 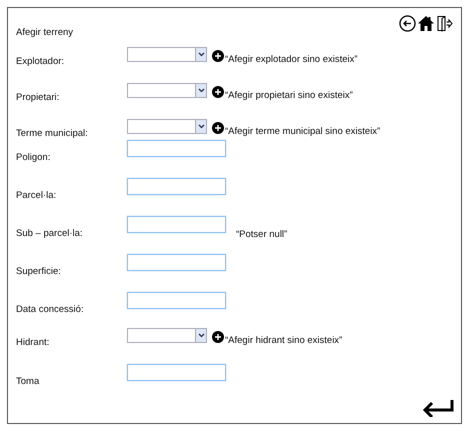 I want to click on field-label: Terme municipal:, so click(x=52, y=133).